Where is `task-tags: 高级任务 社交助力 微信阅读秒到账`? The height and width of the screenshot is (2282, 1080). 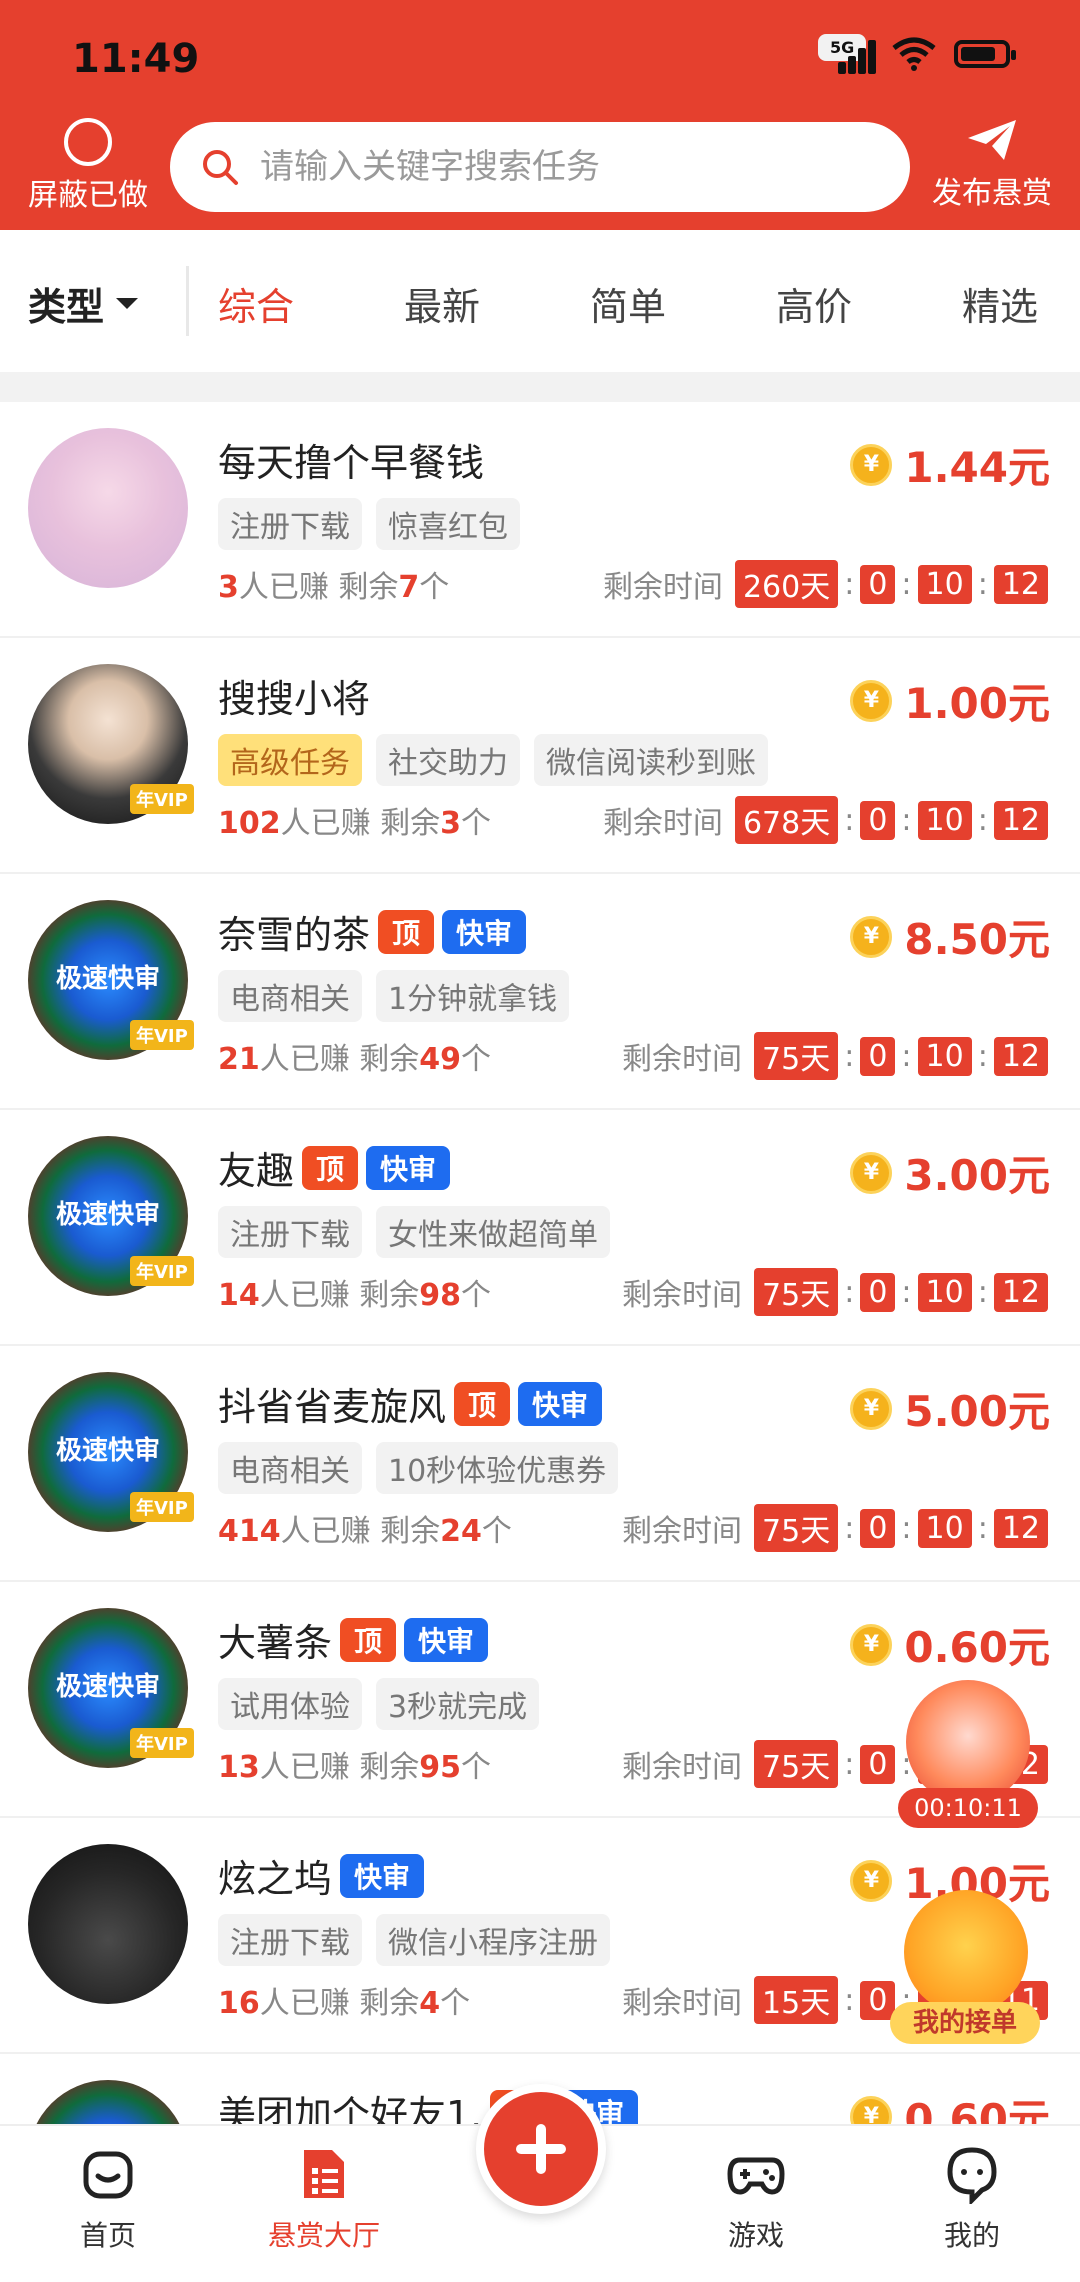
task-tags: 高级任务 社交助力 微信阅读秒到账 is located at coordinates (493, 760).